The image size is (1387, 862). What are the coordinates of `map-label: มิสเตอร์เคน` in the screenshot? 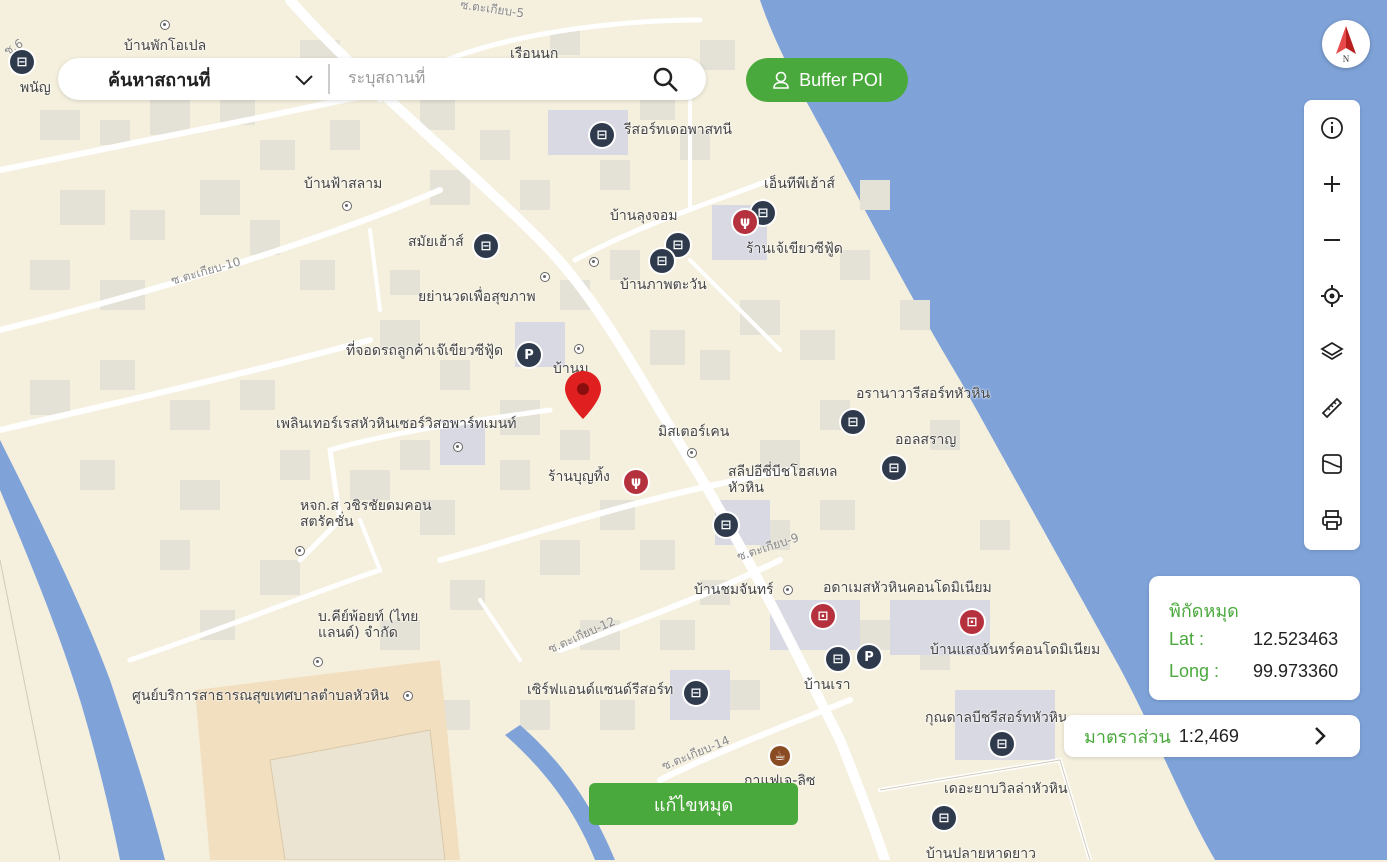 It's located at (694, 432).